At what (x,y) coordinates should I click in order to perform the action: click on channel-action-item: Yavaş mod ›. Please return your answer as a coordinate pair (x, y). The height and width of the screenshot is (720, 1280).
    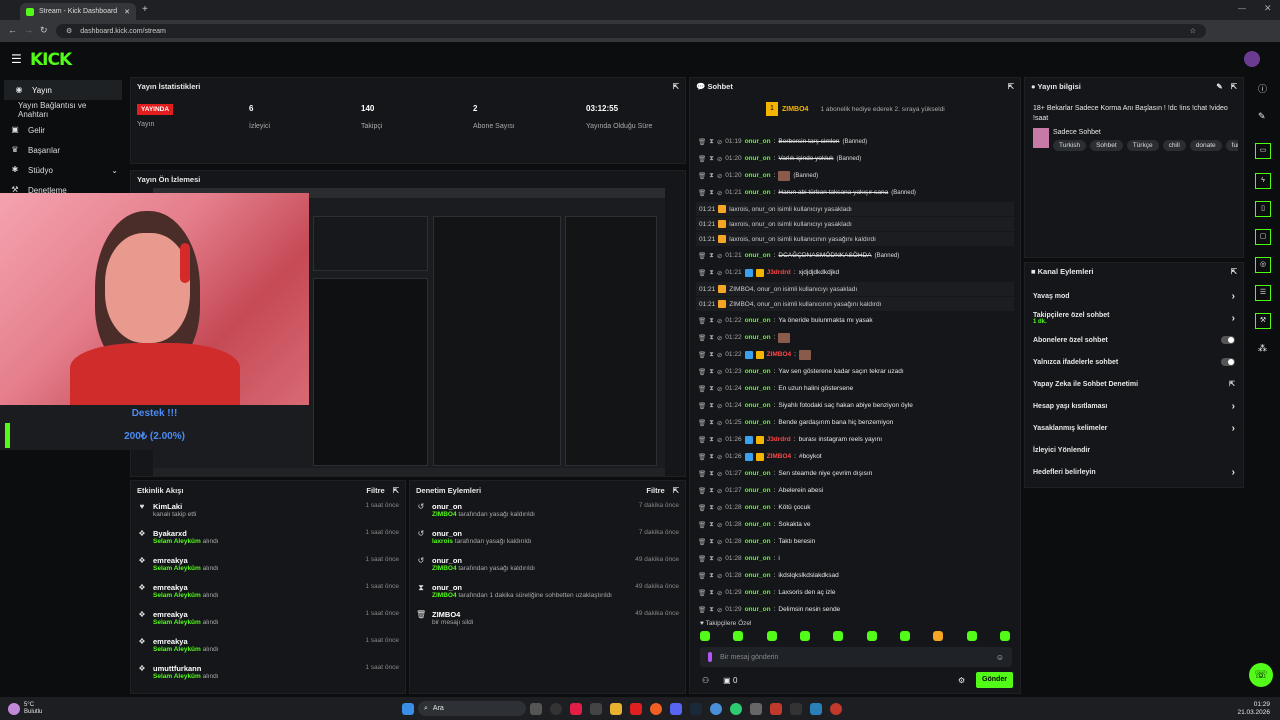
    Looking at the image, I should click on (1134, 296).